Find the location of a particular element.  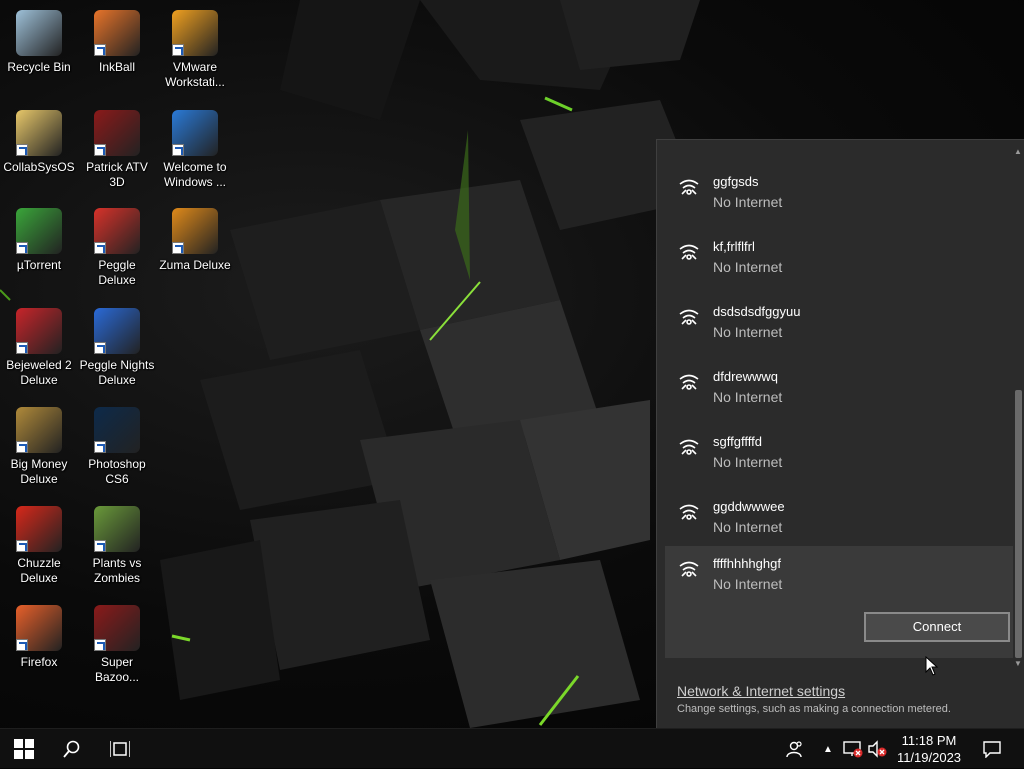

desktop-icon: µTorrent is located at coordinates (39, 237).